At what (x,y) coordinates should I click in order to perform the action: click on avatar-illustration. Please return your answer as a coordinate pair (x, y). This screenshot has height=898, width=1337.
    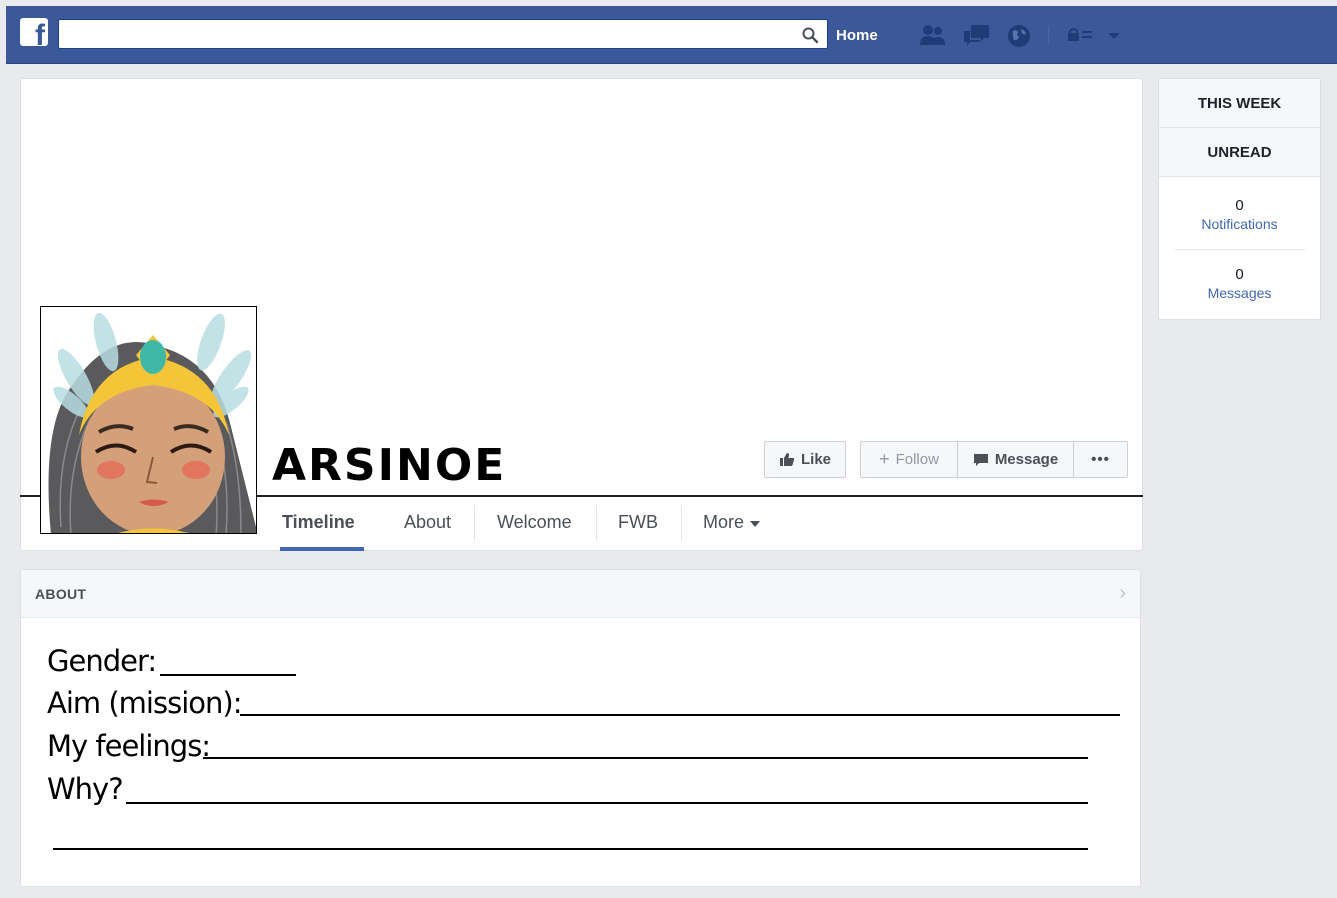
    Looking at the image, I should click on (148, 420).